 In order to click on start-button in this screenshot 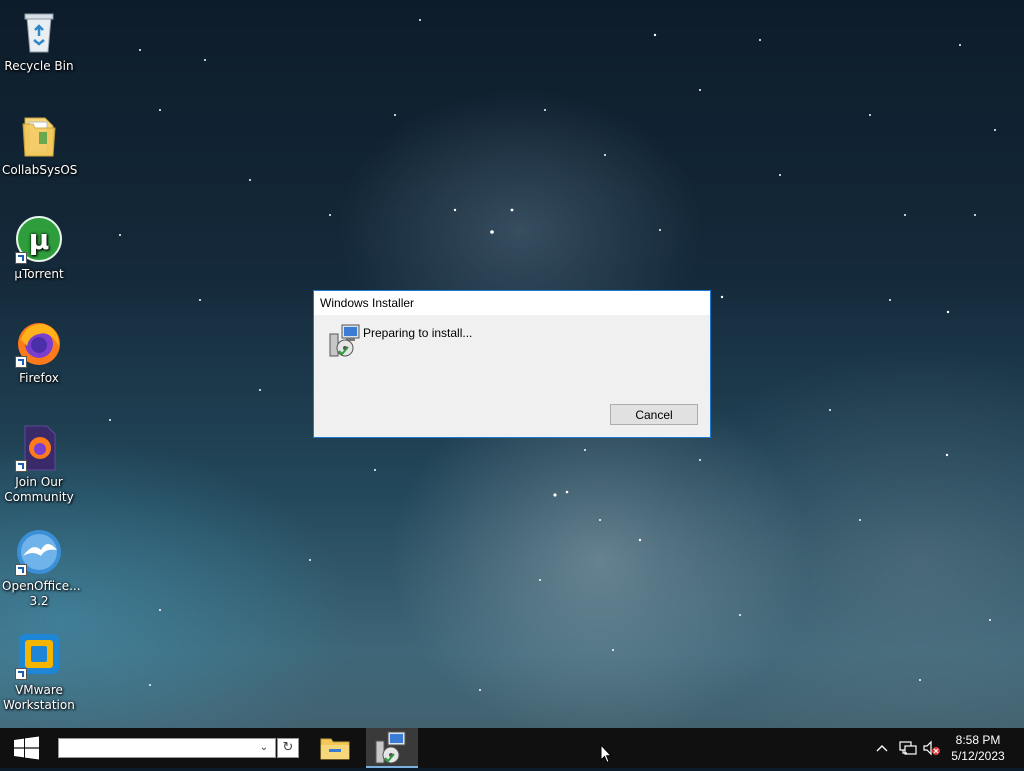, I will do `click(26, 748)`.